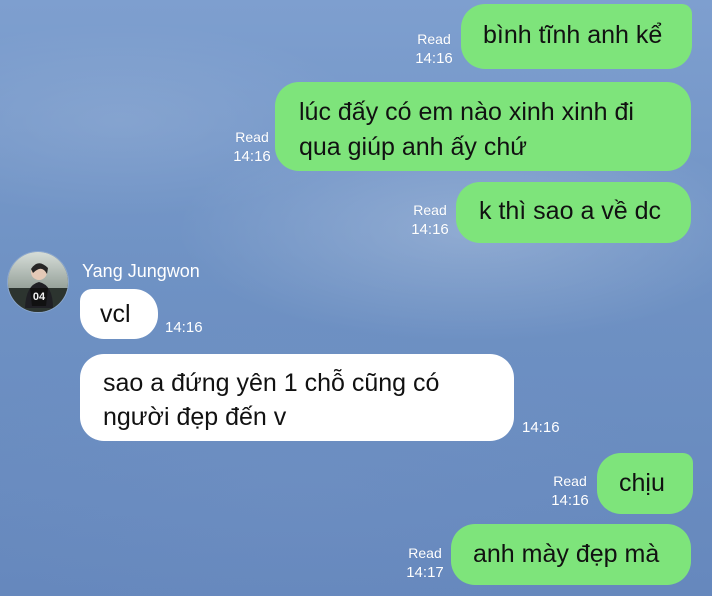 This screenshot has height=596, width=712. Describe the element at coordinates (570, 211) in the screenshot. I see `message-text: k thì sao a về dc` at that location.